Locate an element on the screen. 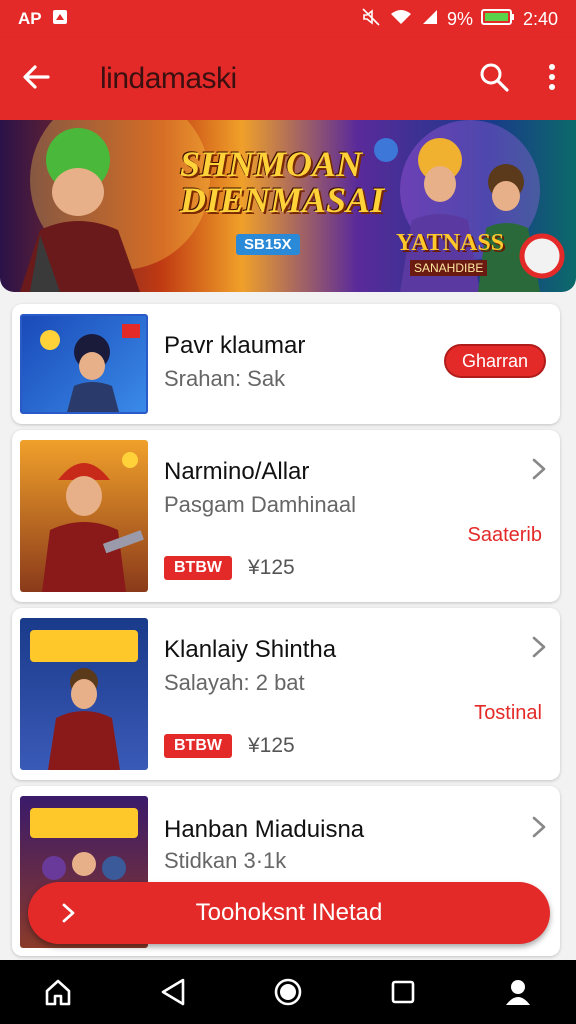  item-link: Saaterib is located at coordinates (505, 535).